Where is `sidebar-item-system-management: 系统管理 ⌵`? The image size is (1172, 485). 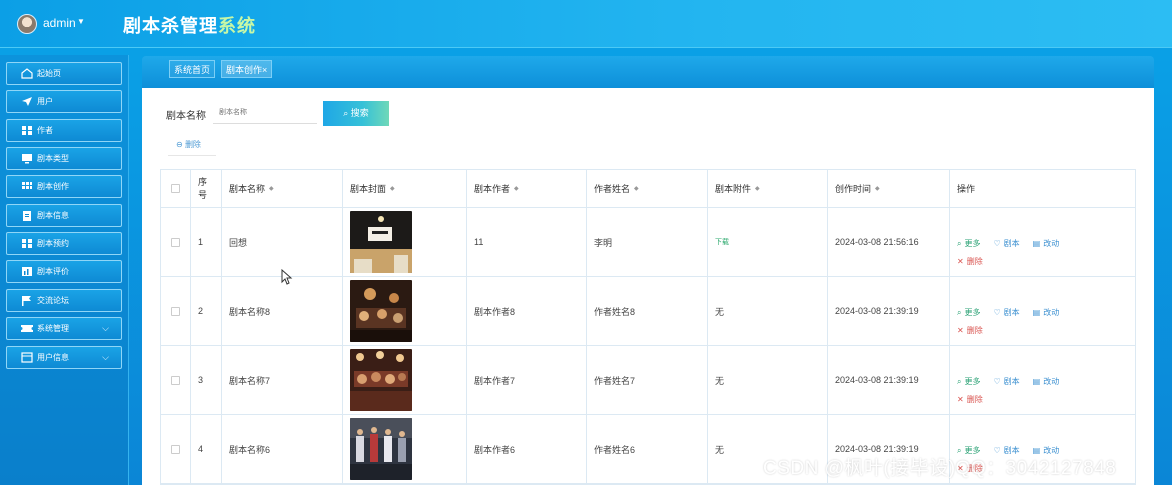 sidebar-item-system-management: 系统管理 ⌵ is located at coordinates (64, 328).